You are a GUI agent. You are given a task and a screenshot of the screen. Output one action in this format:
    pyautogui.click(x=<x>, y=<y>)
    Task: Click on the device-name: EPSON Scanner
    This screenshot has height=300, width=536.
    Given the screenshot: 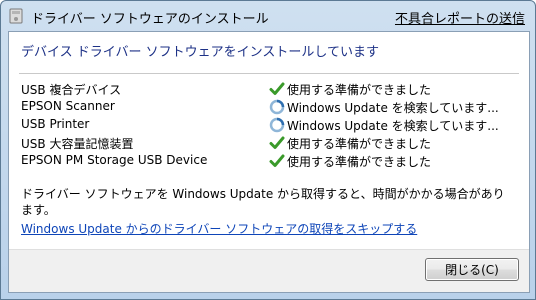 What is the action you would take?
    pyautogui.click(x=68, y=106)
    